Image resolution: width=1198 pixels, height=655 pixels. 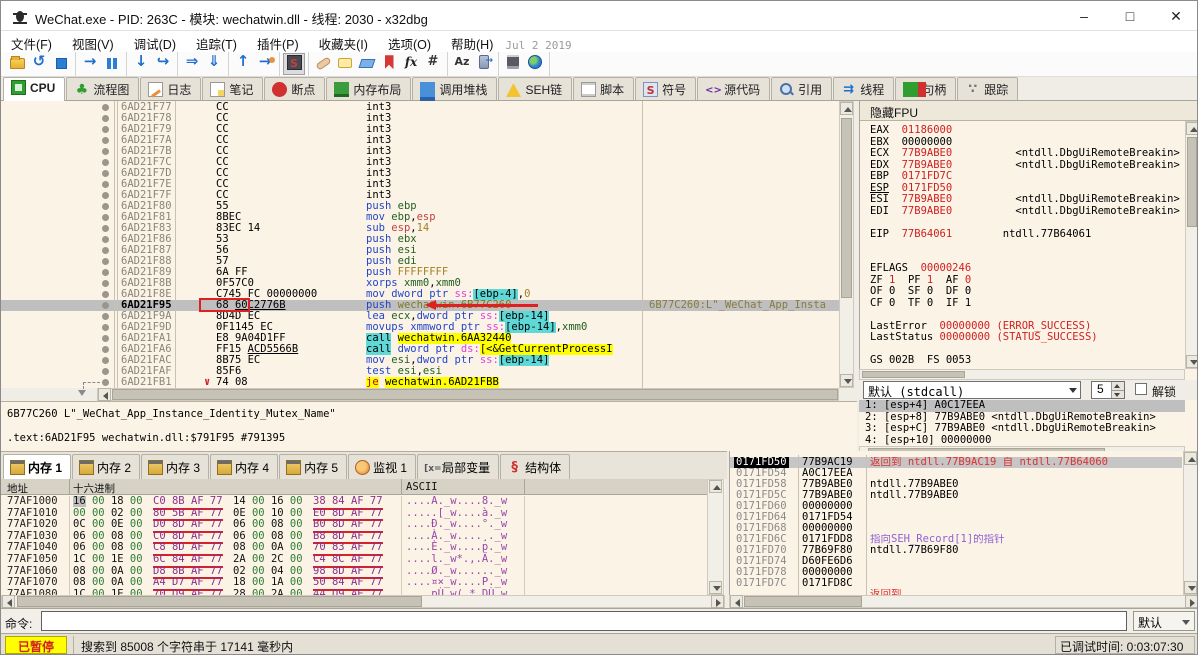 I want to click on menu-item-file: 文件(F), so click(x=31, y=41).